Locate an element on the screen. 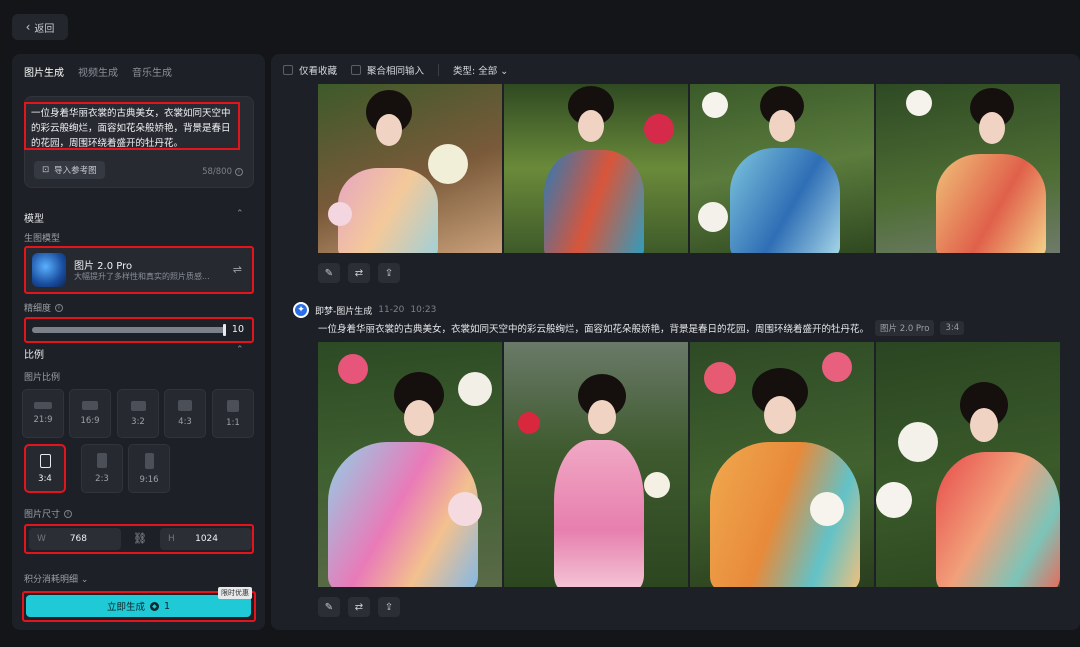  char-count-value: 58/800 is located at coordinates (217, 172).